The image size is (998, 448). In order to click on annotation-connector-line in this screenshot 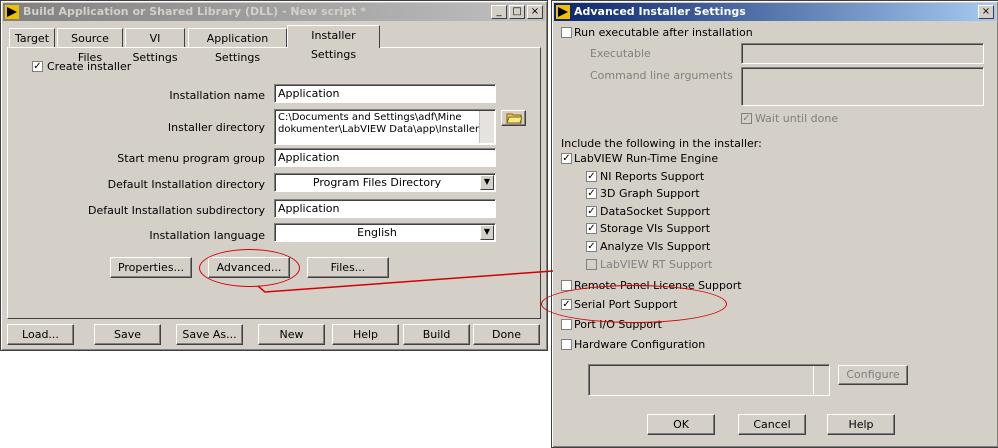, I will do `click(405, 281)`.